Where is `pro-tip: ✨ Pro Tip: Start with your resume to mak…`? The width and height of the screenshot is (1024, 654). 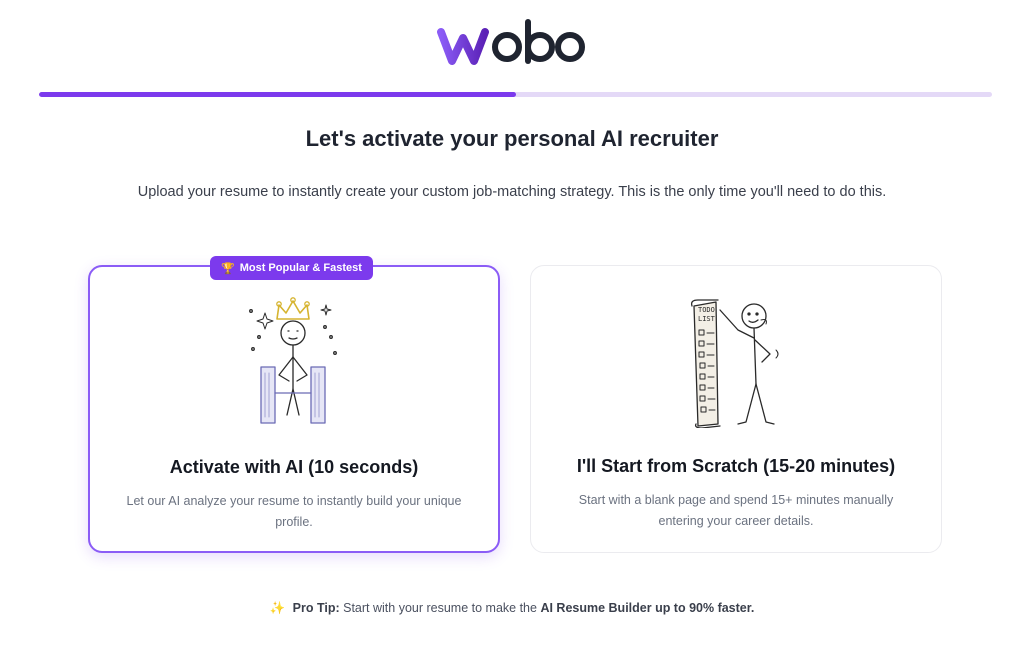 pro-tip: ✨ Pro Tip: Start with your resume to mak… is located at coordinates (512, 608).